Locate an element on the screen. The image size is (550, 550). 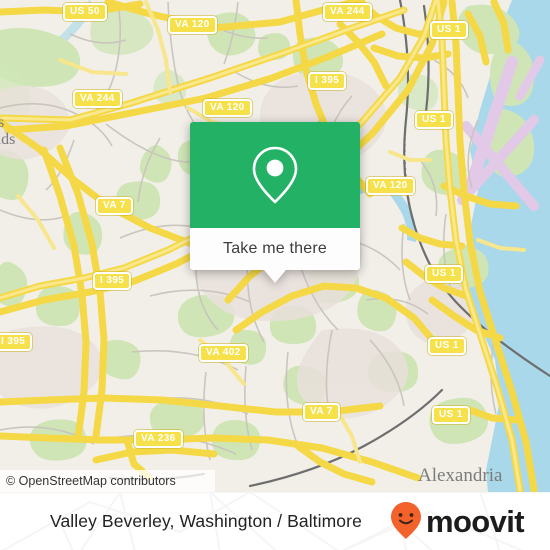
popup-card-tail is located at coordinates (275, 276).